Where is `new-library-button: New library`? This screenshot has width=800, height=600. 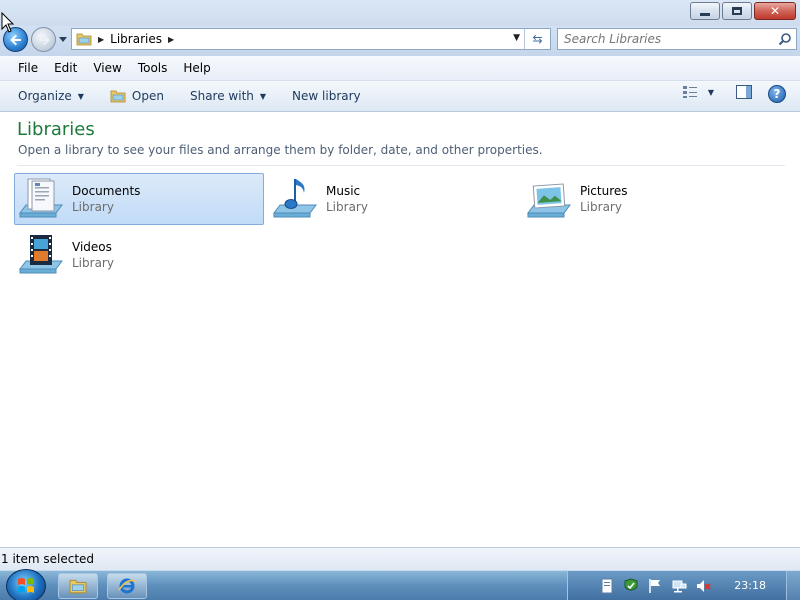
new-library-button: New library is located at coordinates (326, 96).